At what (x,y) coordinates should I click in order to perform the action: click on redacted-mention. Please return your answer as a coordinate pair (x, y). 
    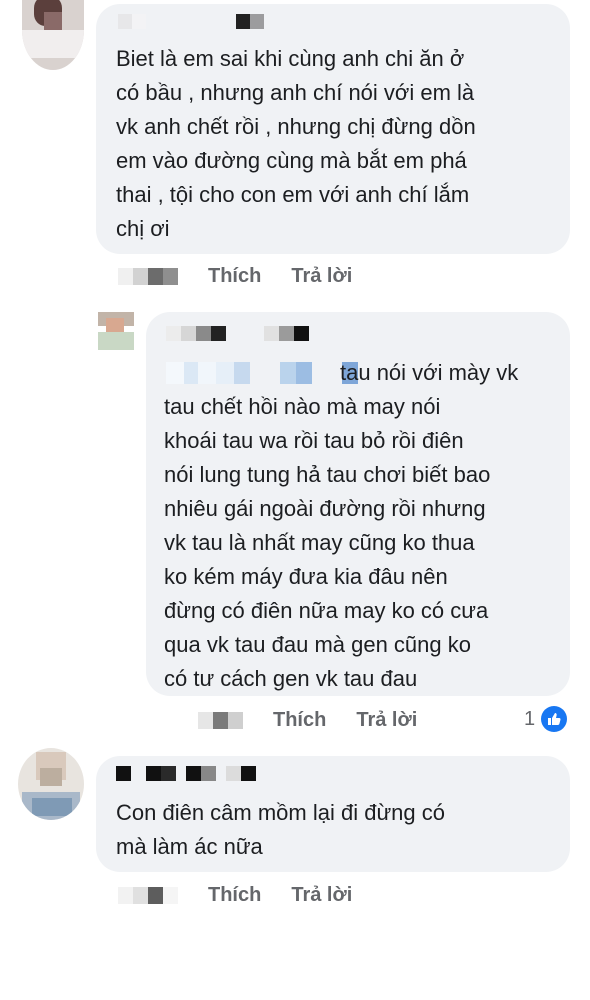
    Looking at the image, I should click on (262, 373).